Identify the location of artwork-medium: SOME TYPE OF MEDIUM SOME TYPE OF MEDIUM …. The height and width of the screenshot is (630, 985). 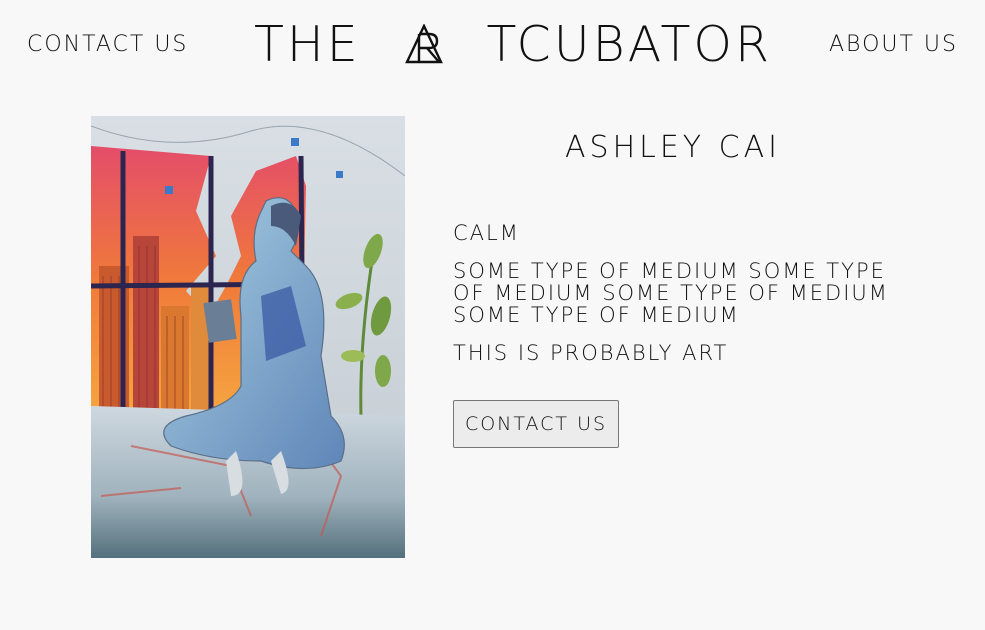
(671, 293).